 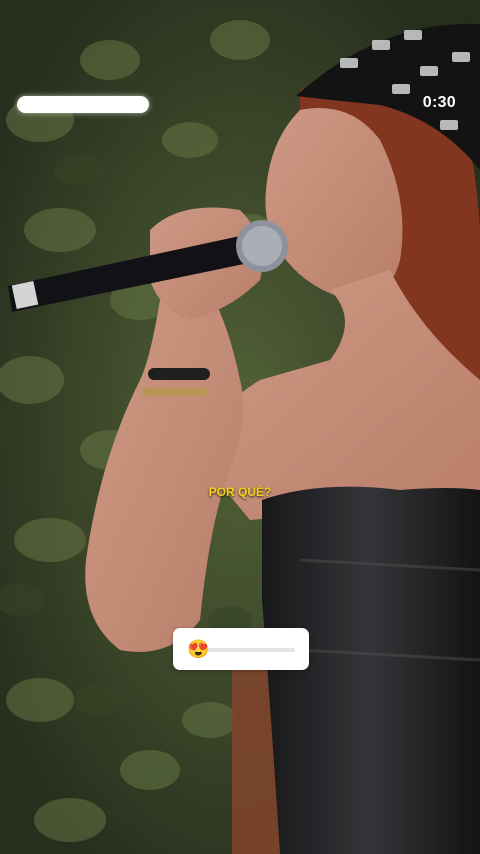 What do you see at coordinates (251, 650) in the screenshot?
I see `slider-track` at bounding box center [251, 650].